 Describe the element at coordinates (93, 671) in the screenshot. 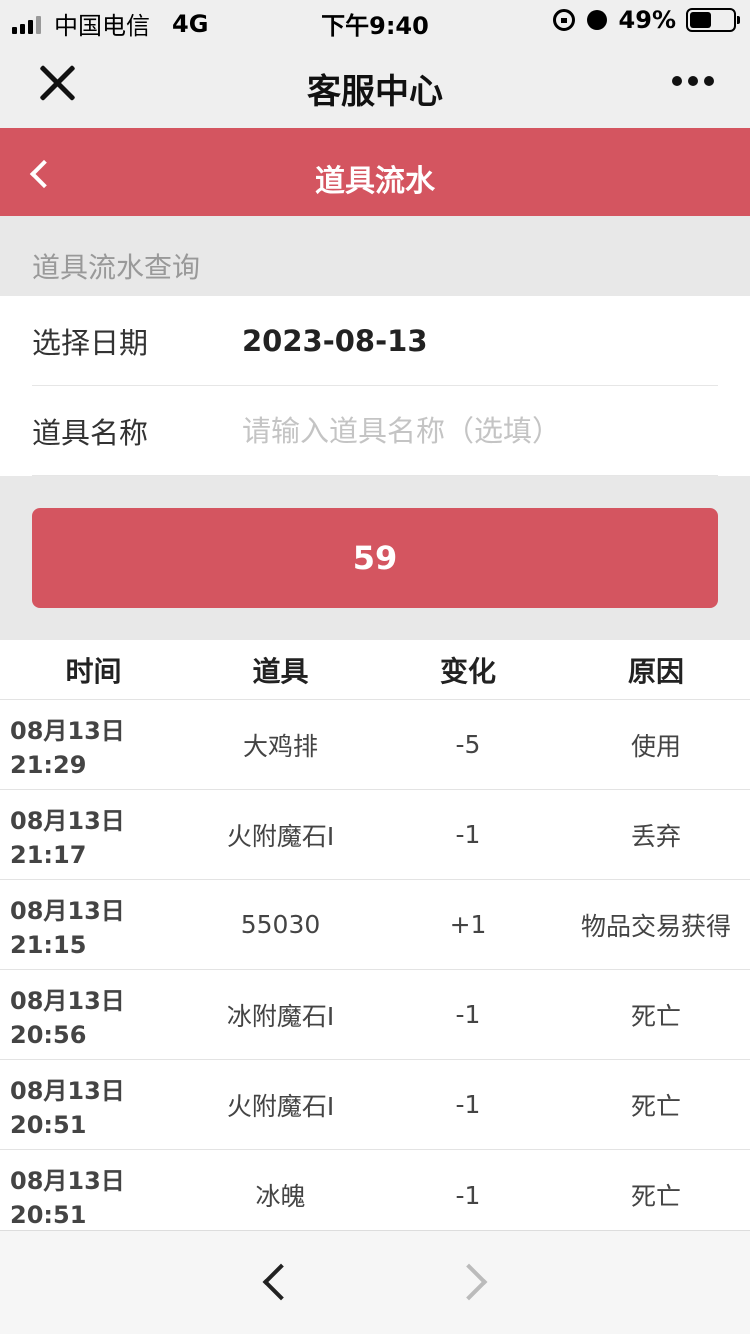

I see `column-header-time: 时间` at that location.